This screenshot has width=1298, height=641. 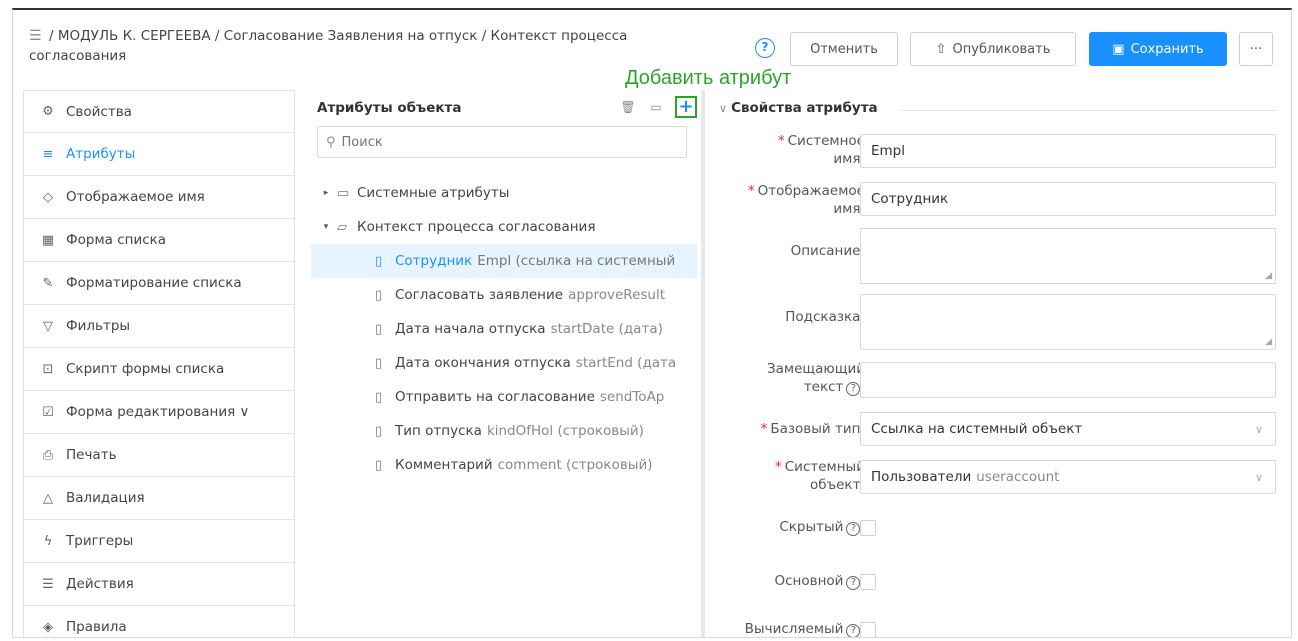 What do you see at coordinates (1118, 49) in the screenshot?
I see `save-icon: ▣` at bounding box center [1118, 49].